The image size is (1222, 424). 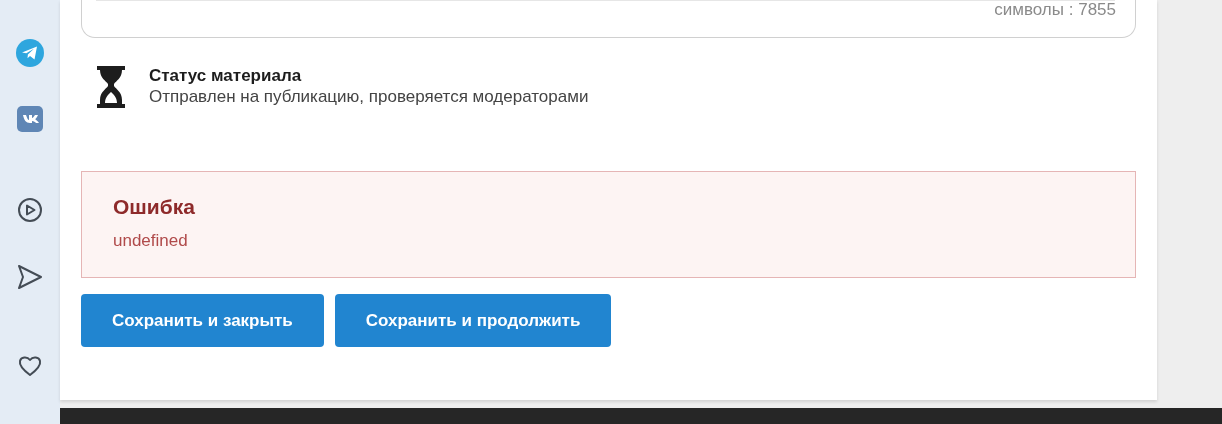 What do you see at coordinates (154, 207) in the screenshot?
I see `alert-title: Ошибка` at bounding box center [154, 207].